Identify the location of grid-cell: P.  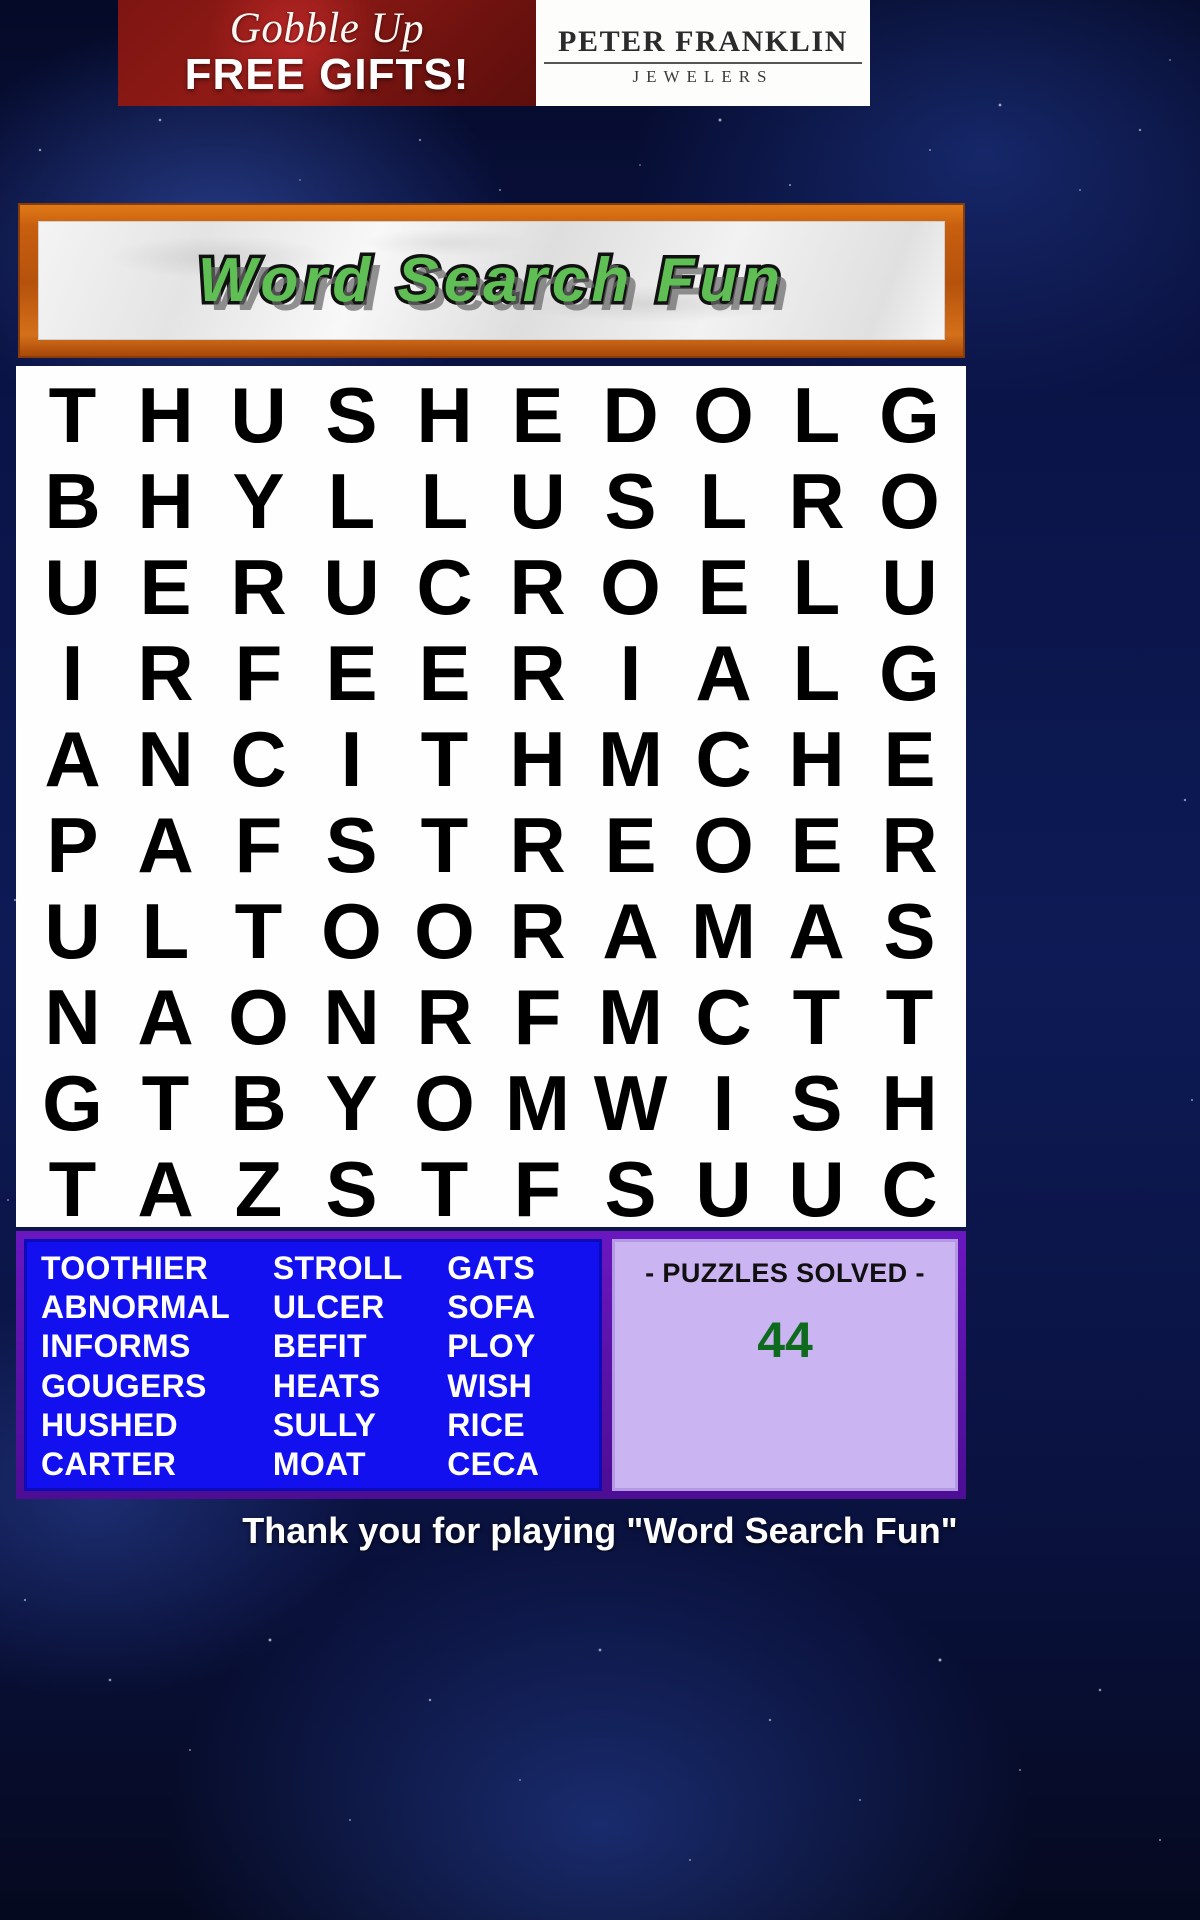
(72, 845).